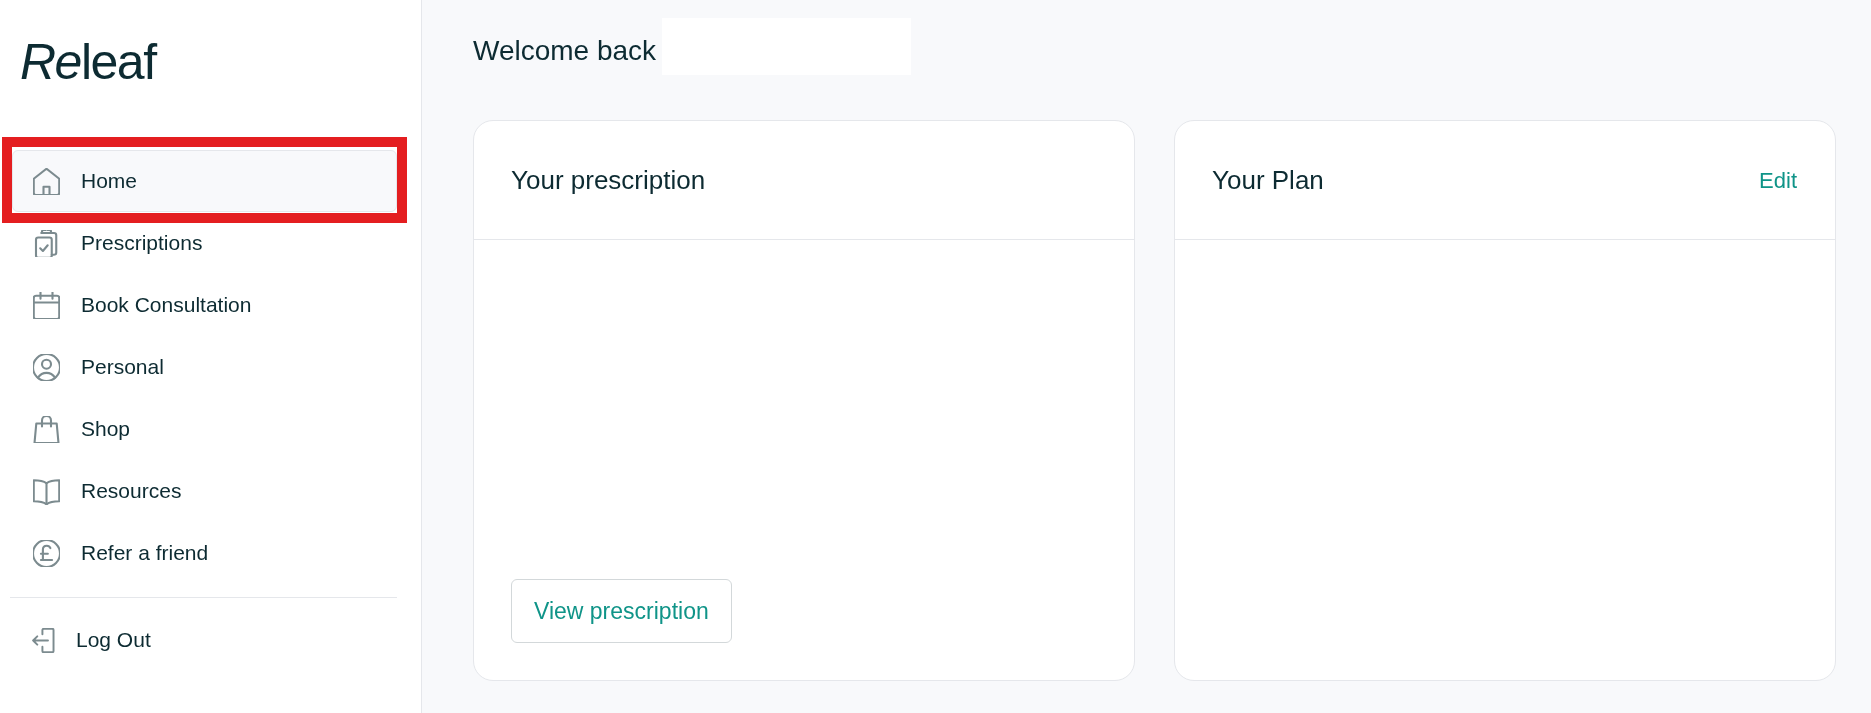 The image size is (1871, 713). I want to click on nav-item: Prescriptions, so click(204, 243).